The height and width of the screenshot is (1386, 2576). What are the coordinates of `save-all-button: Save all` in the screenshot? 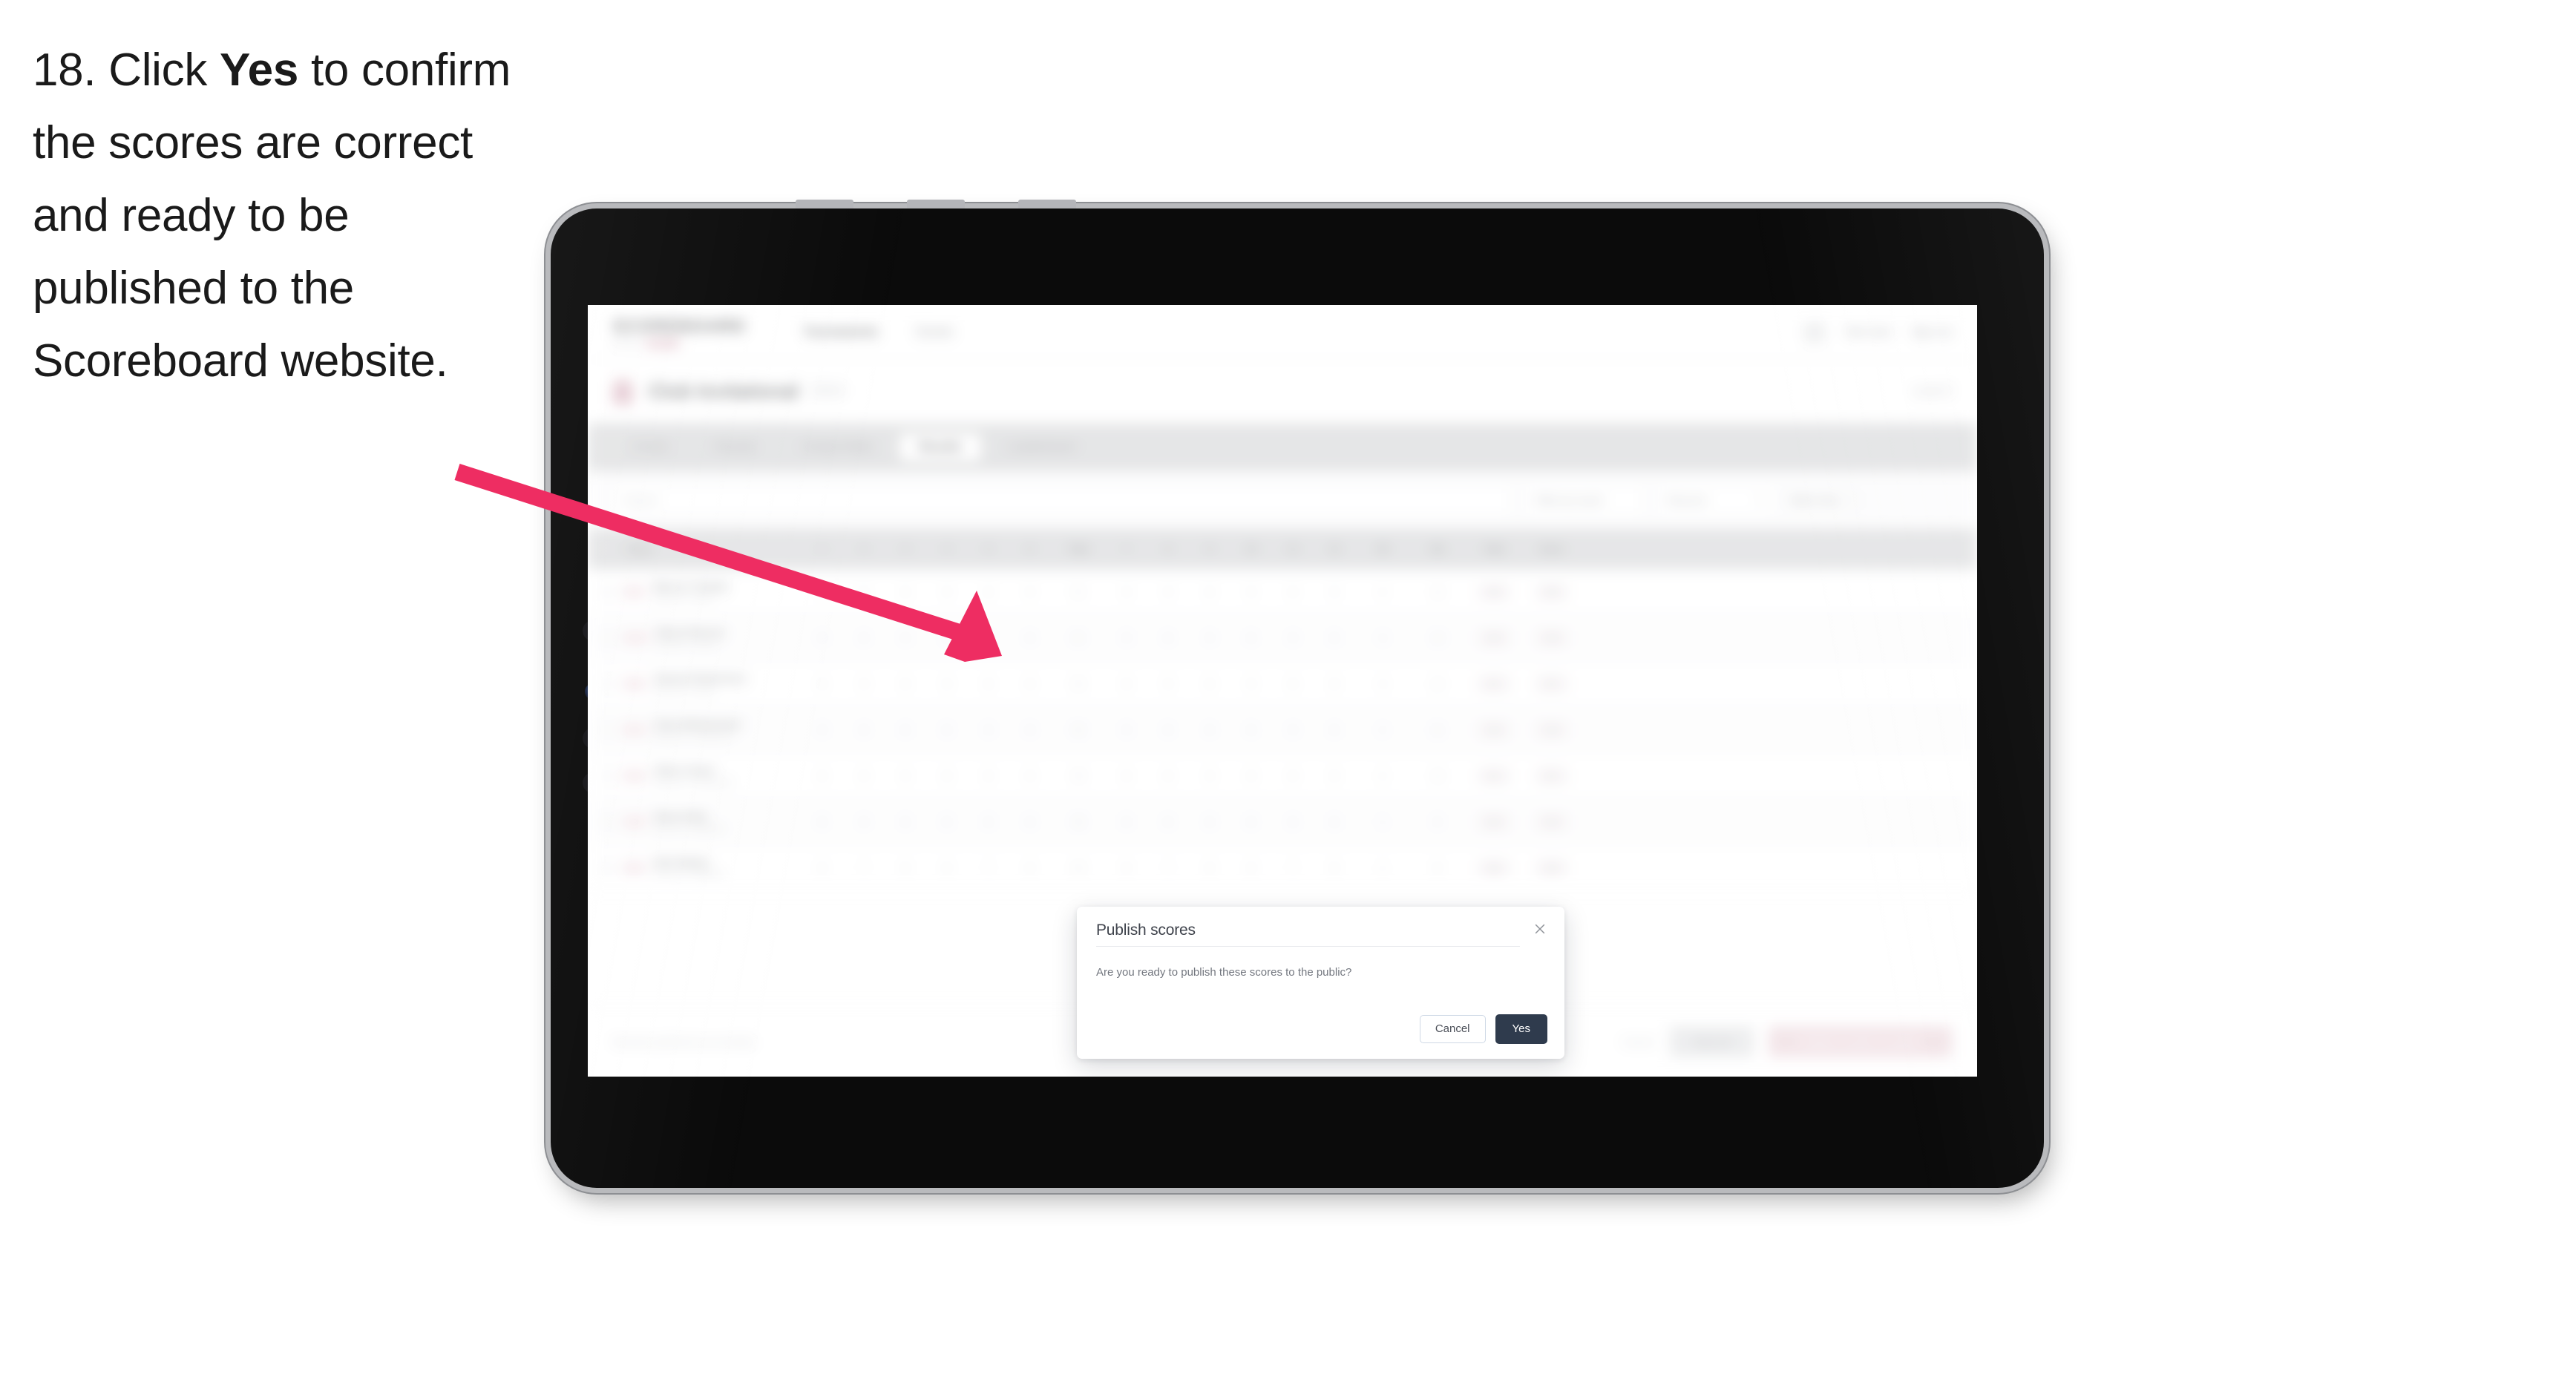 It's located at (1711, 1041).